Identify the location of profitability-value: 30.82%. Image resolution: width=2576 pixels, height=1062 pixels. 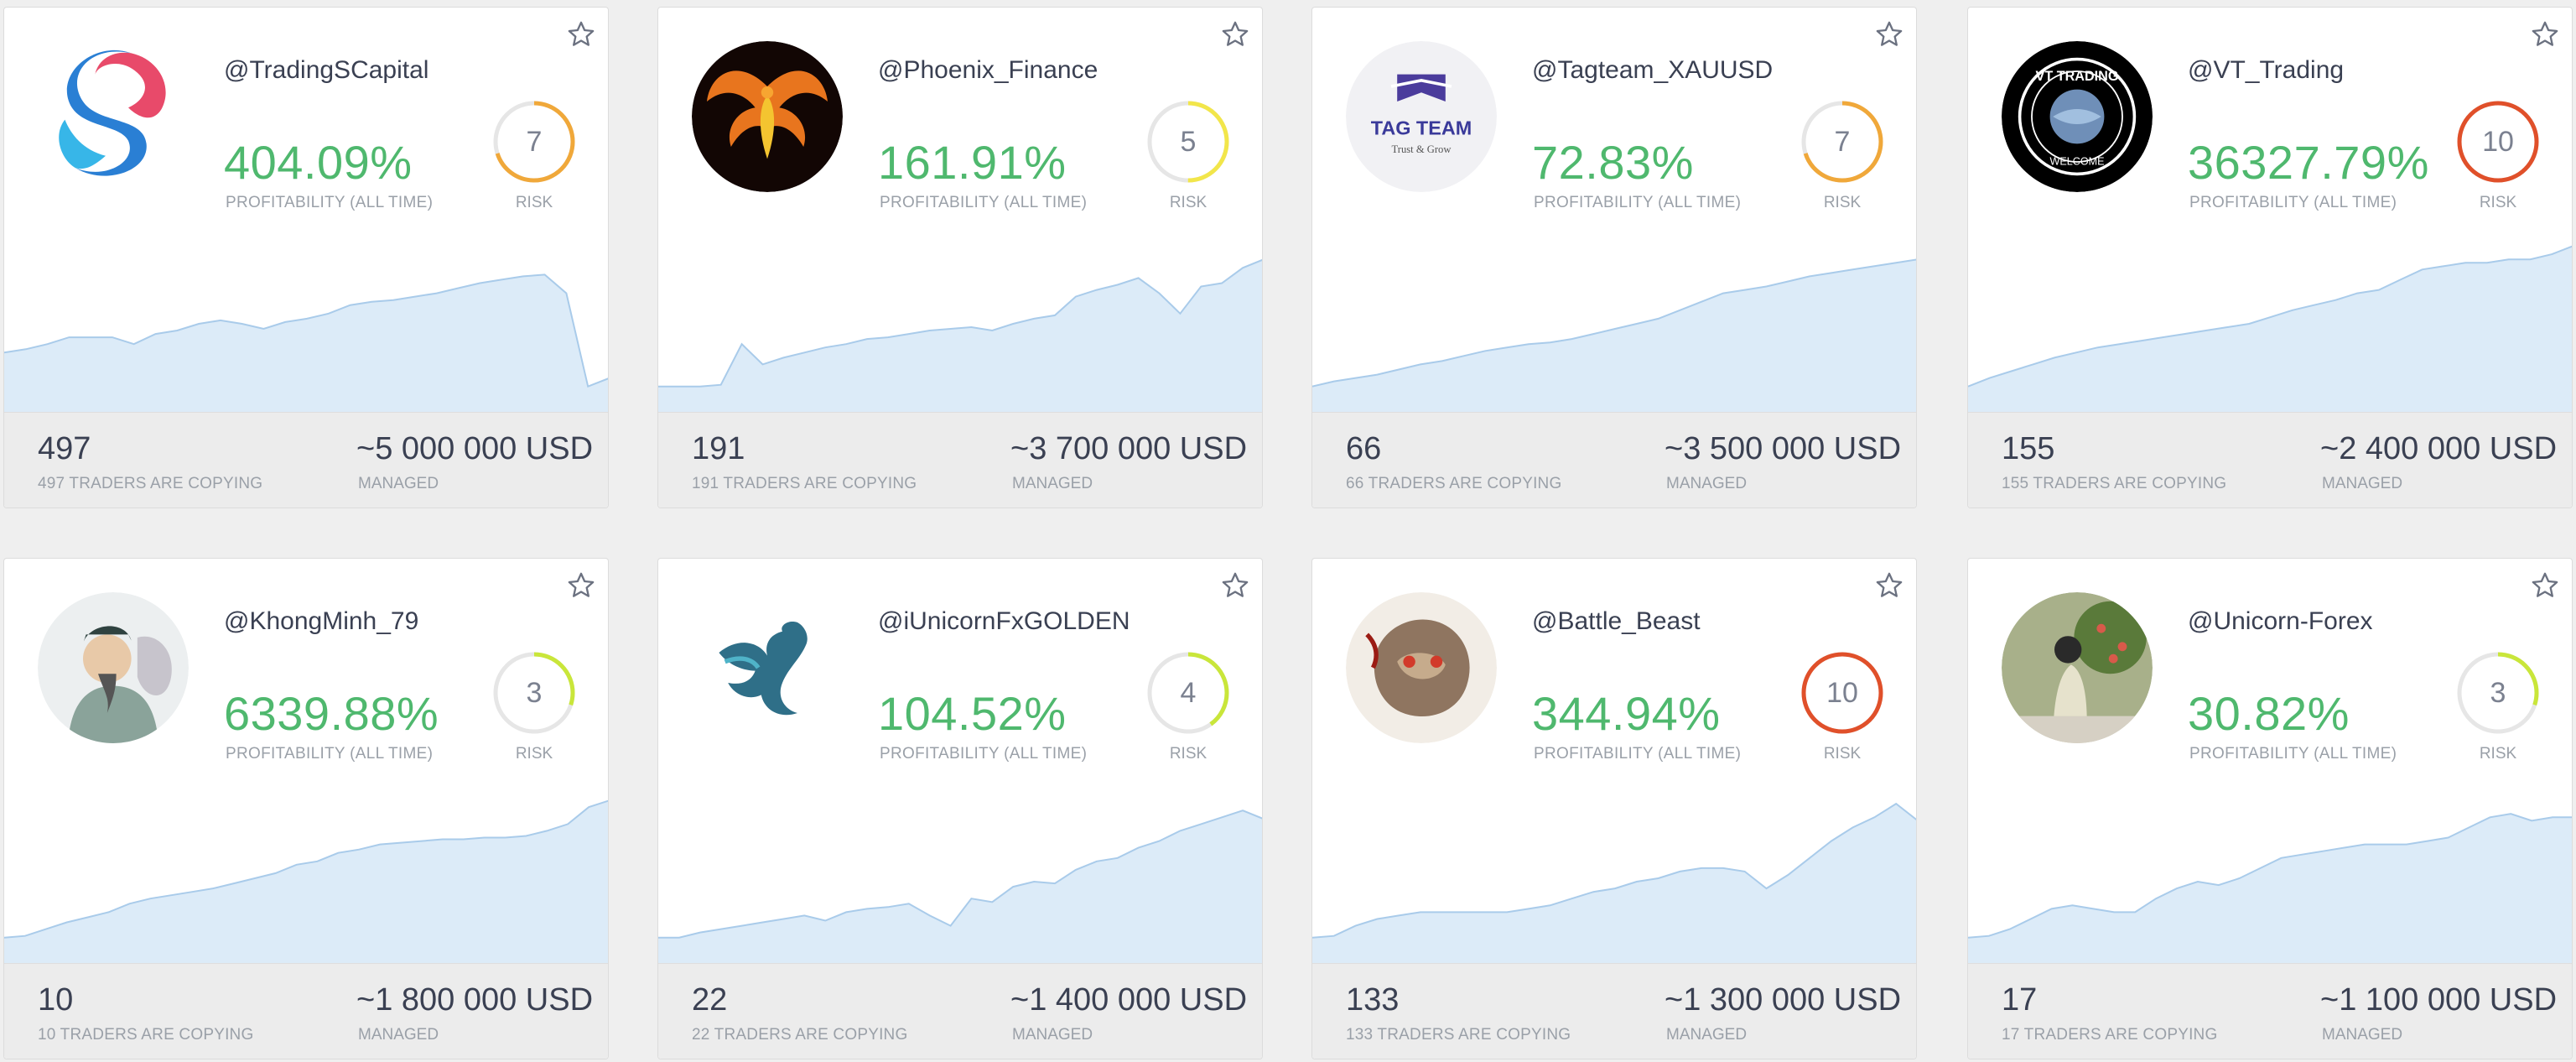
(2269, 713).